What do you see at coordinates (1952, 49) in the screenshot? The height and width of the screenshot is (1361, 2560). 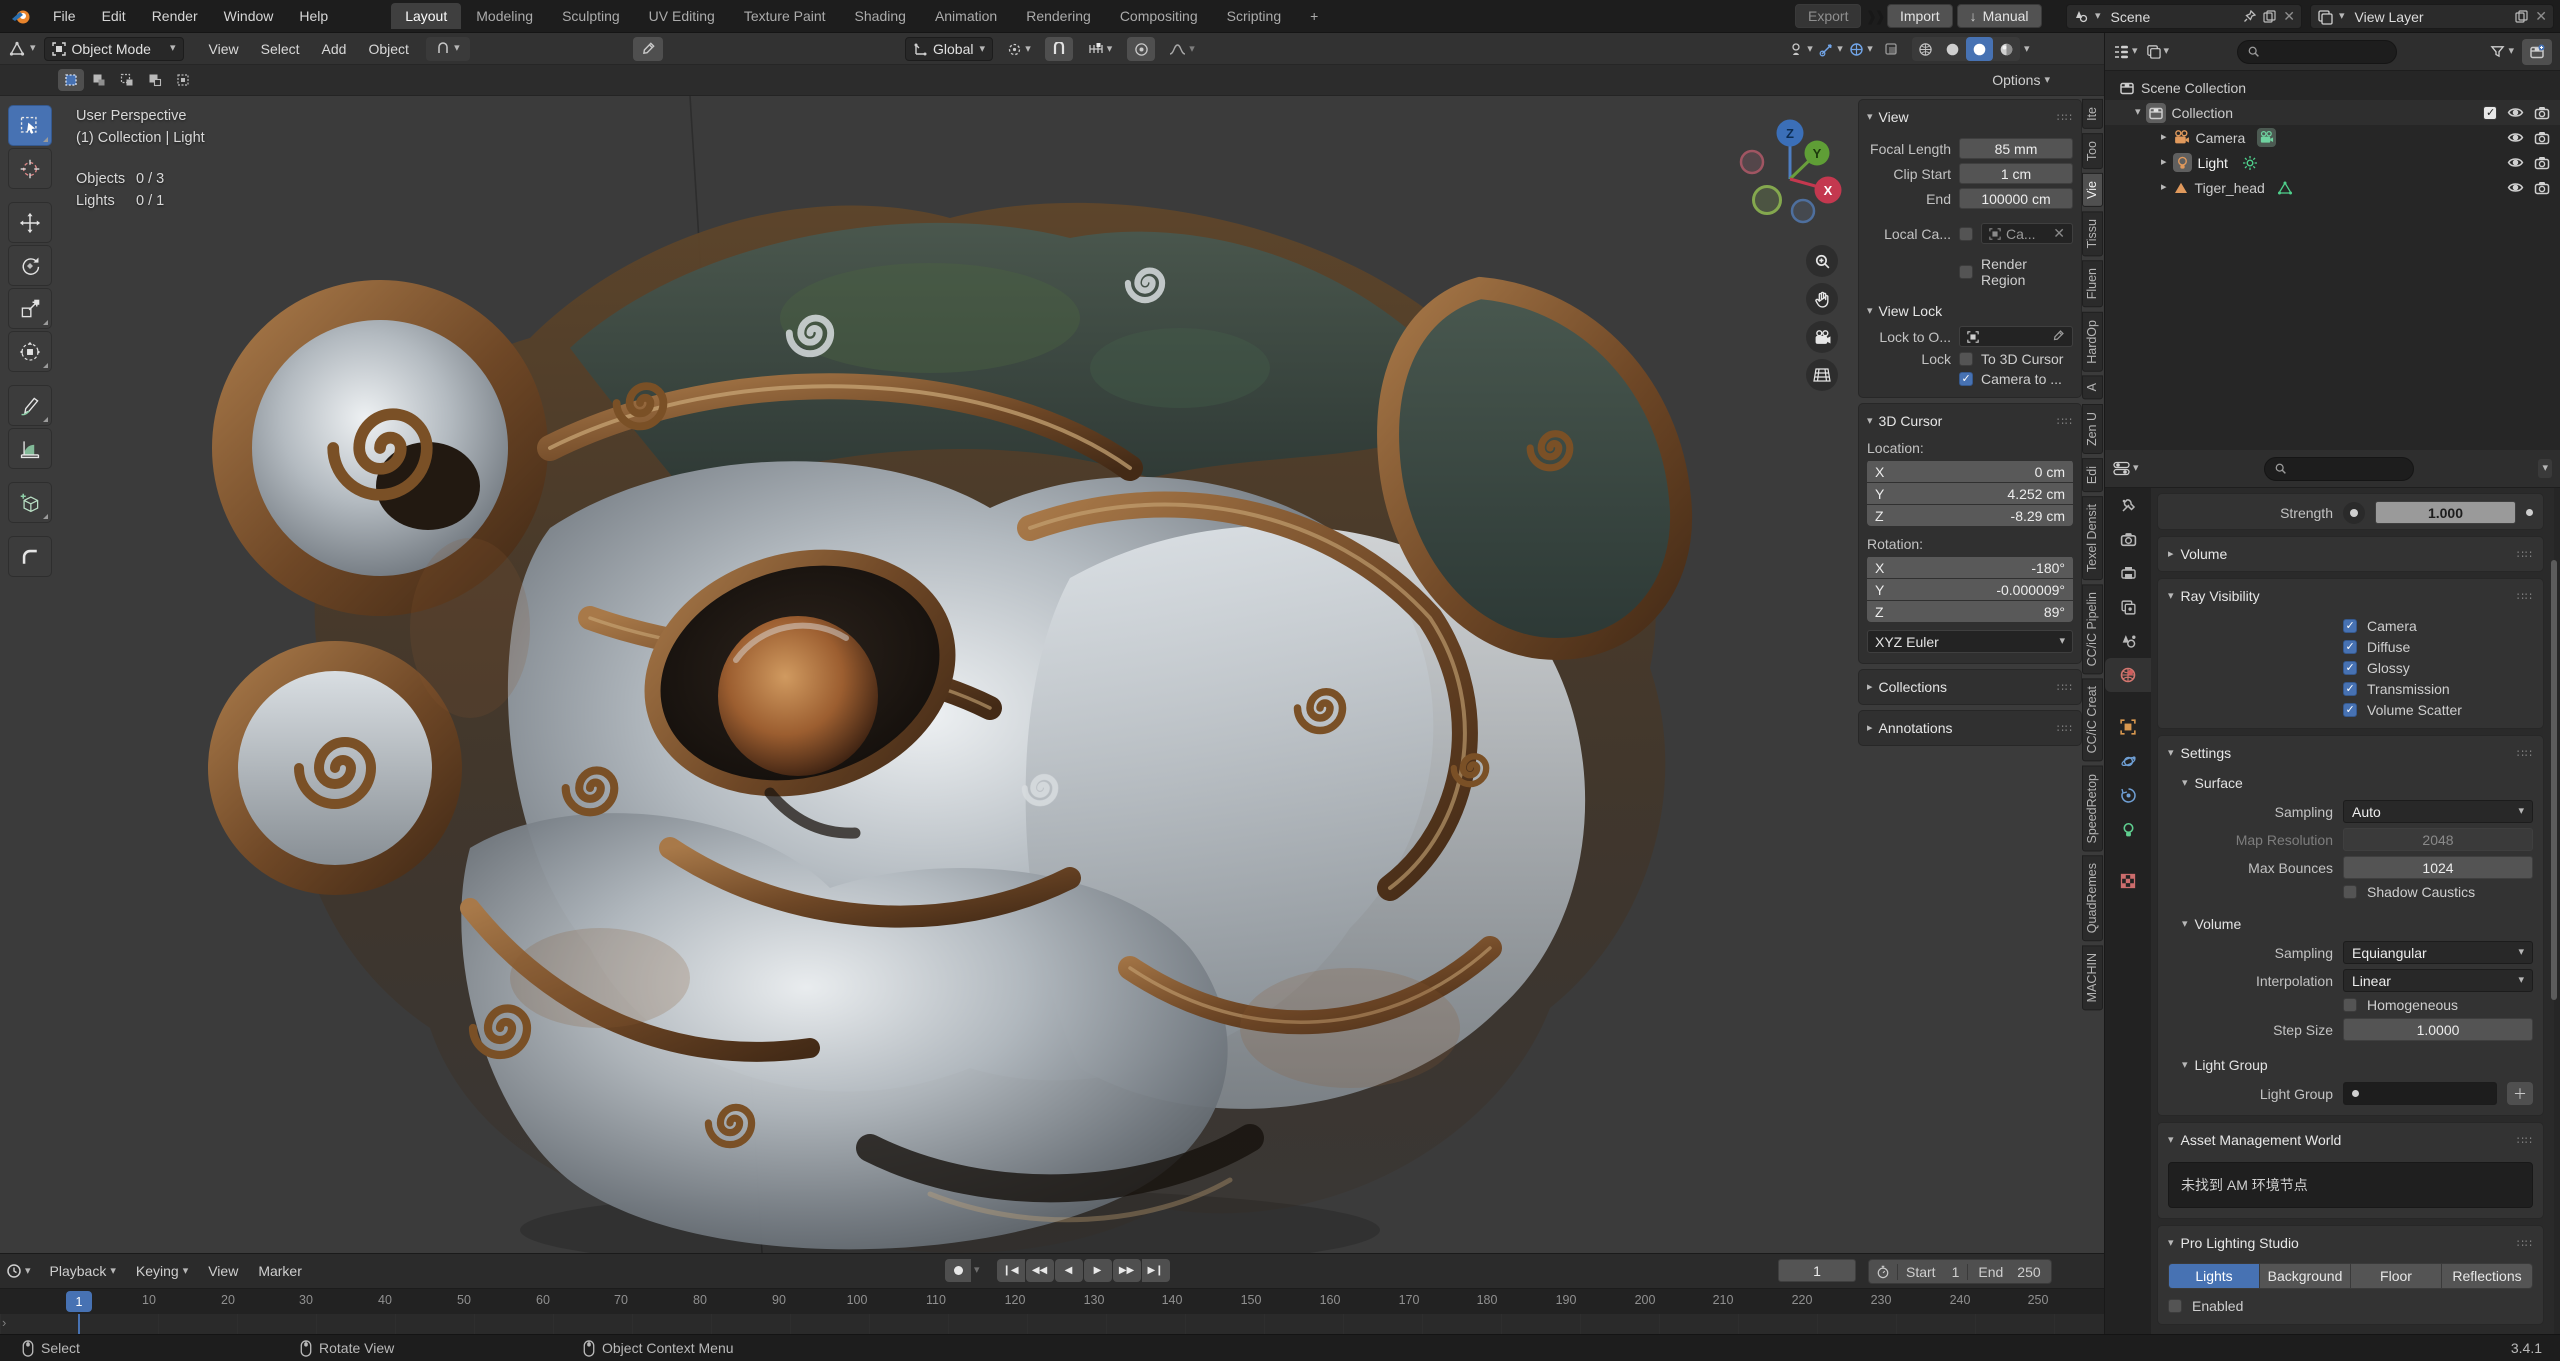 I see `shading-solid-button` at bounding box center [1952, 49].